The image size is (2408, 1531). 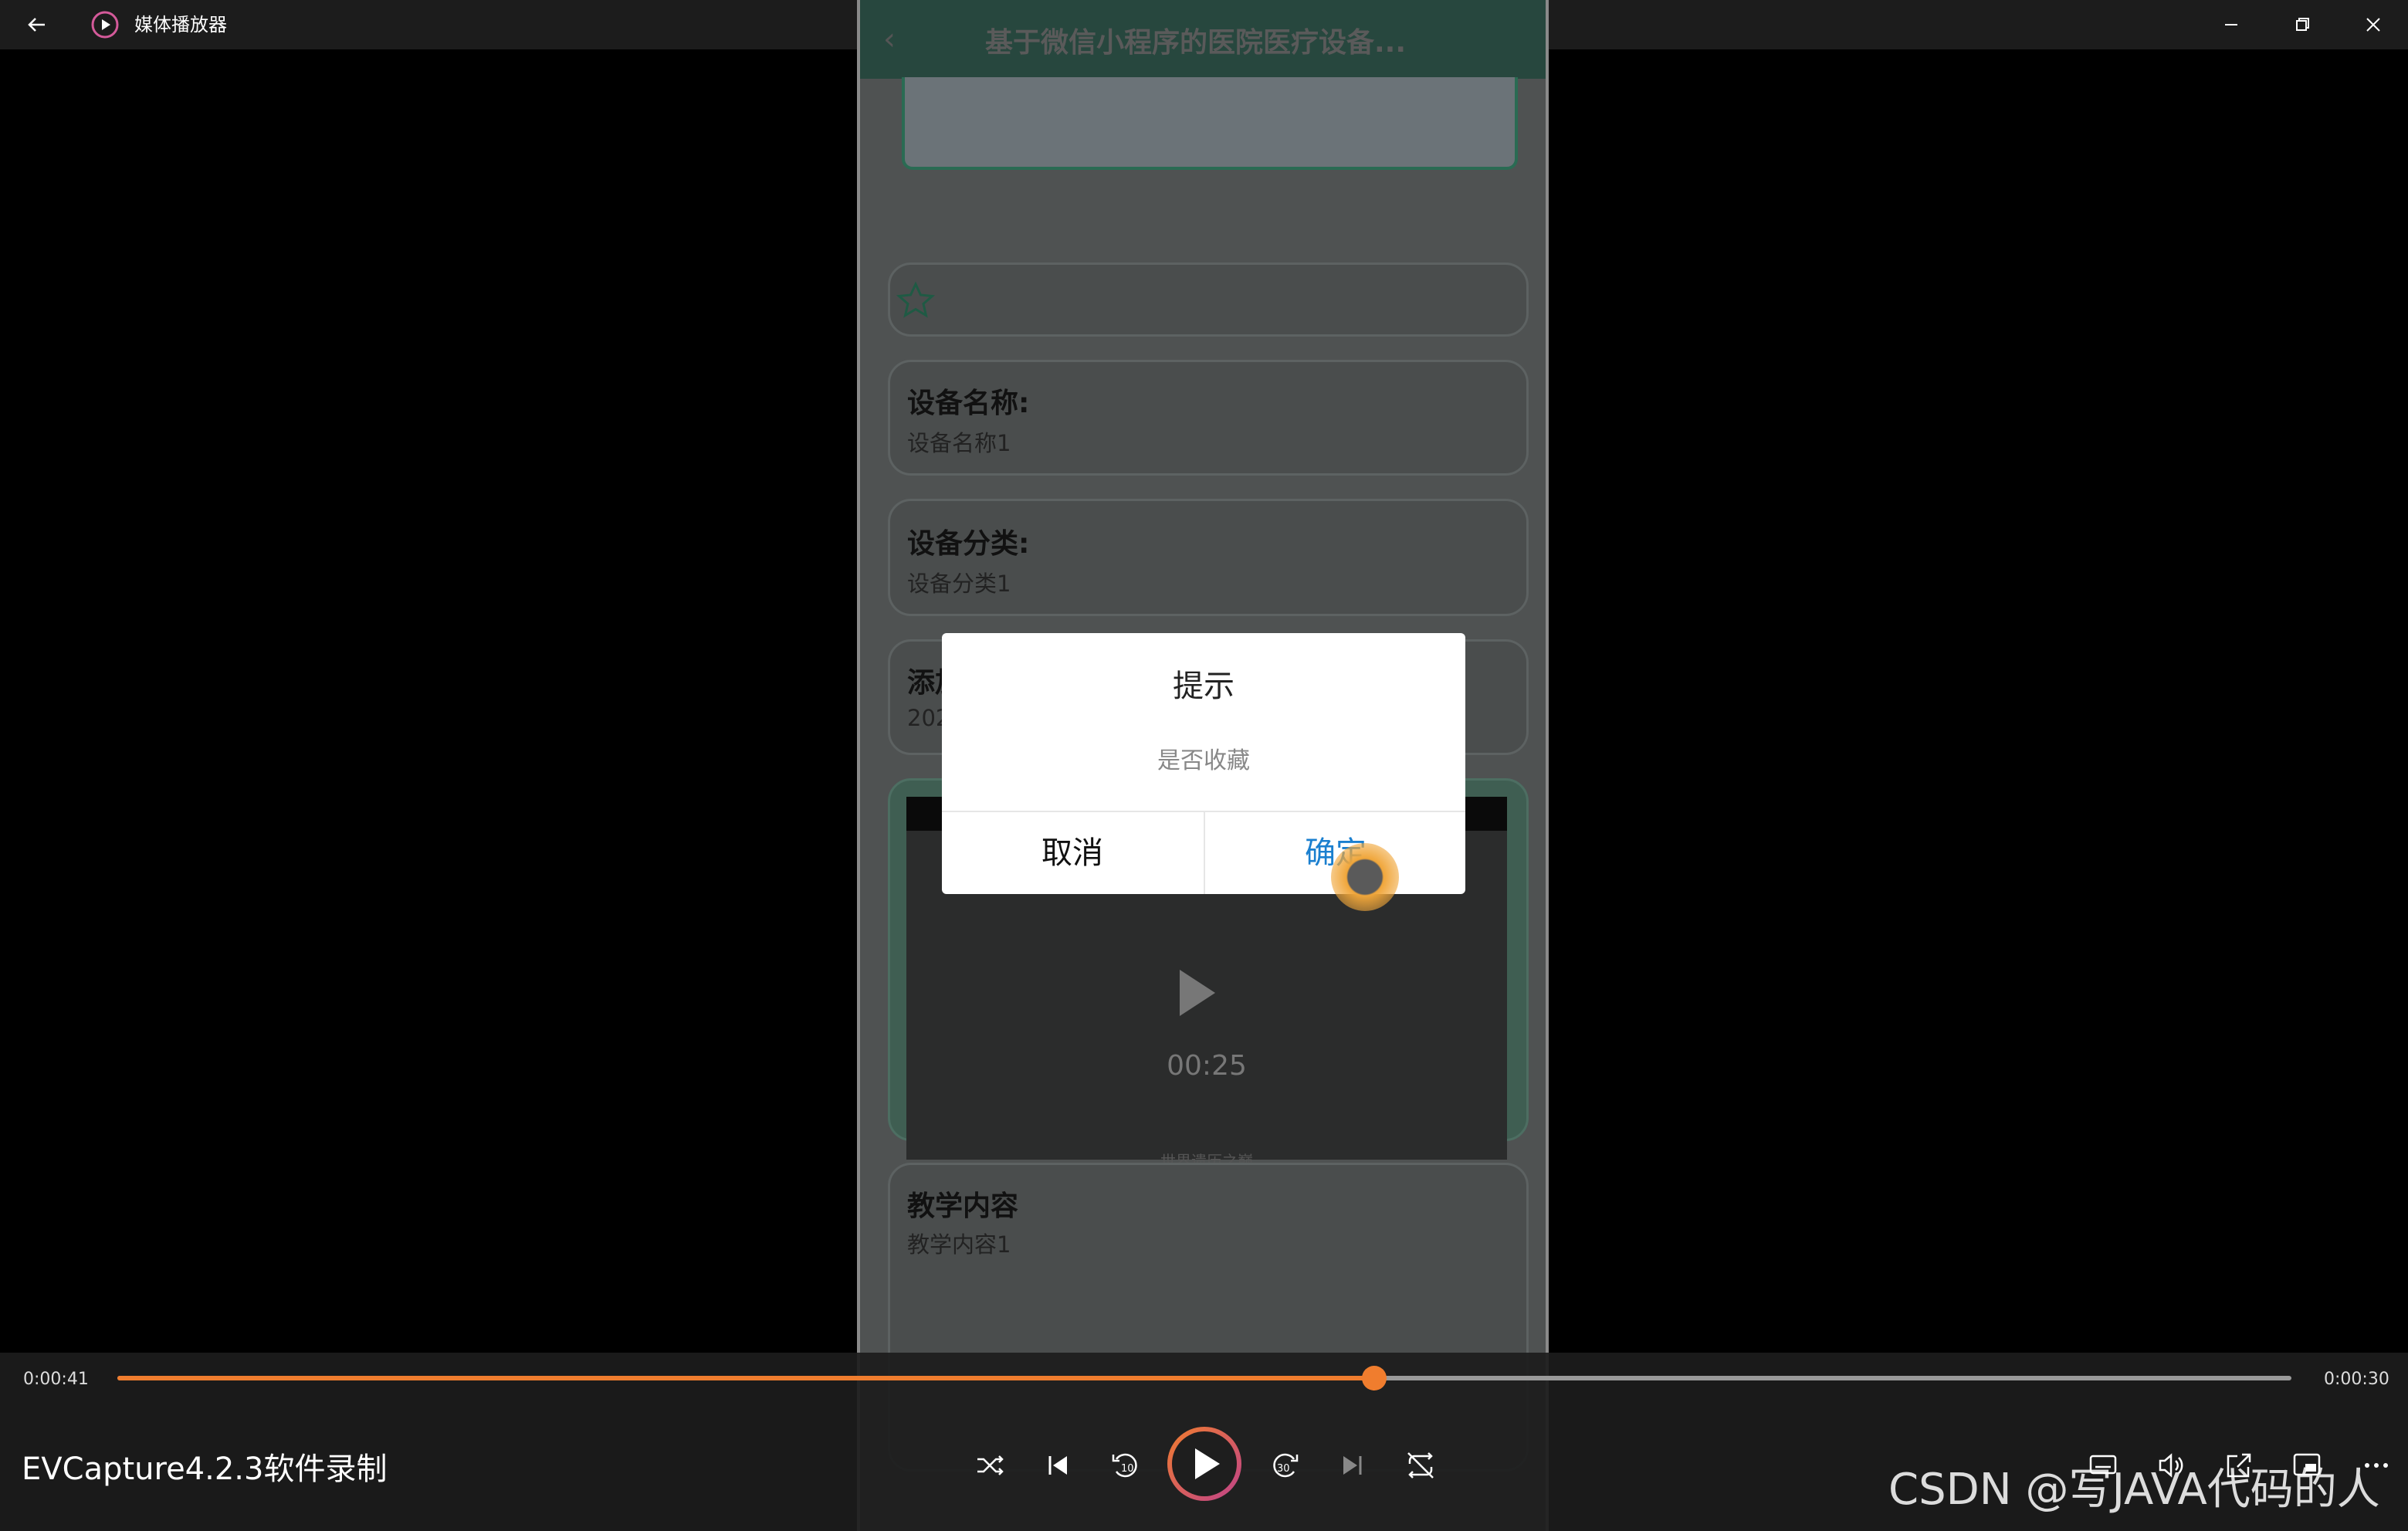 I want to click on window-title: 媒体播放器, so click(x=180, y=25).